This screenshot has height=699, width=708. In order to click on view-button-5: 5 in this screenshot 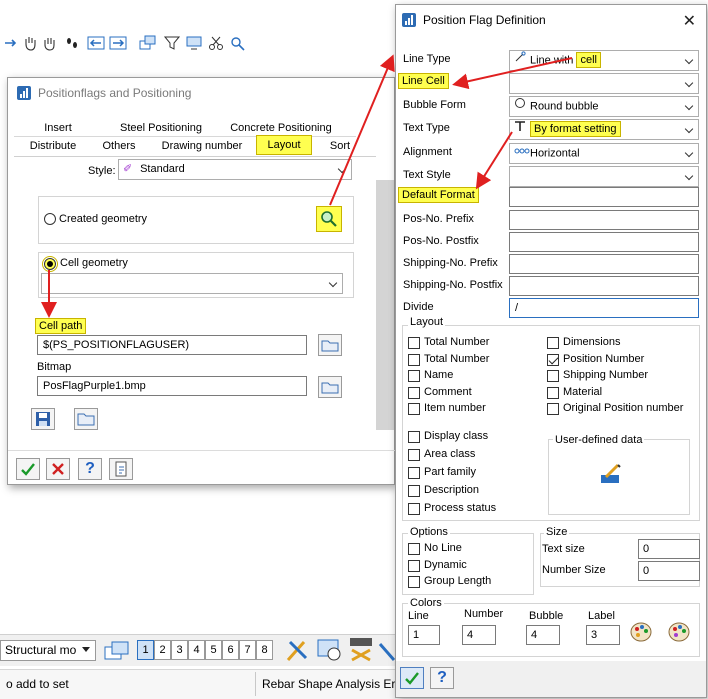, I will do `click(213, 650)`.